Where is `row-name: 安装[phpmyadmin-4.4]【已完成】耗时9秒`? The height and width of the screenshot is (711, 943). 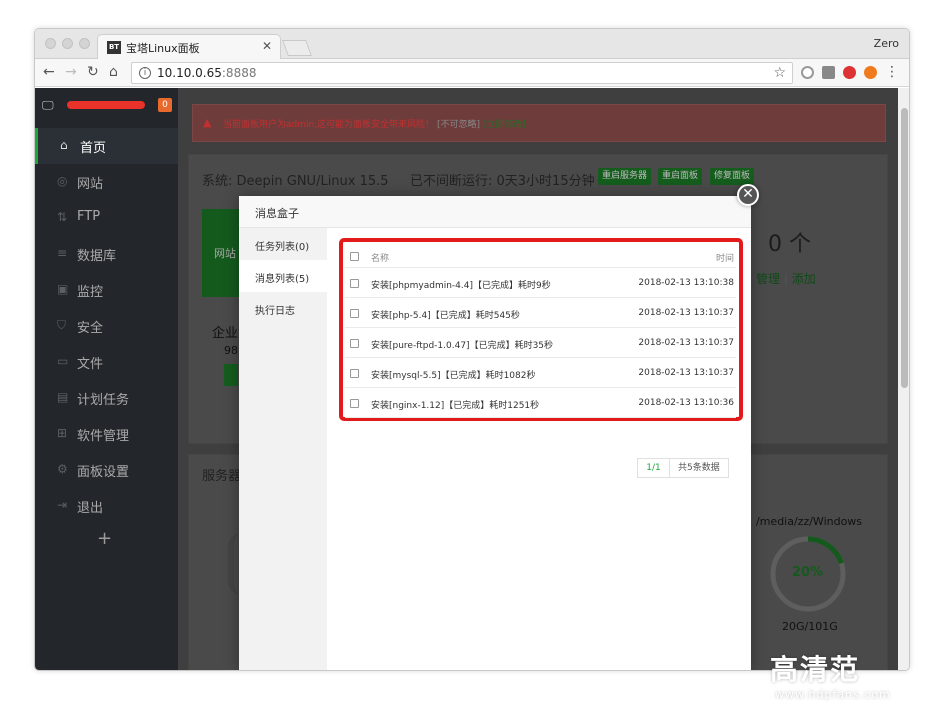 row-name: 安装[phpmyadmin-4.4]【已完成】耗时9秒 is located at coordinates (461, 286).